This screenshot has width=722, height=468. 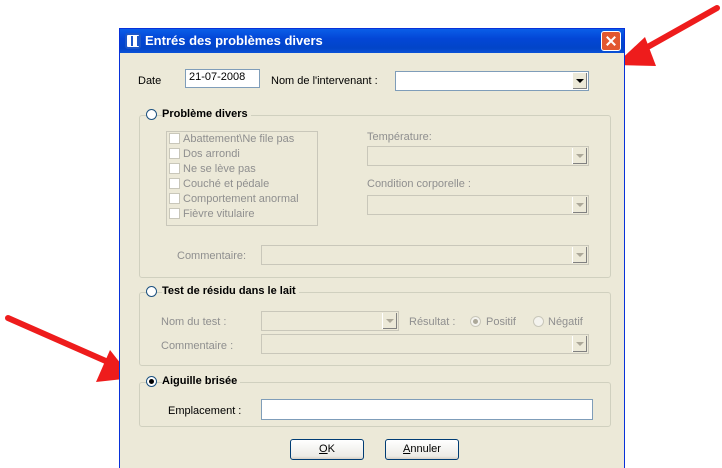 I want to click on intervenant-label: Nom de l'intervenant :, so click(x=324, y=81).